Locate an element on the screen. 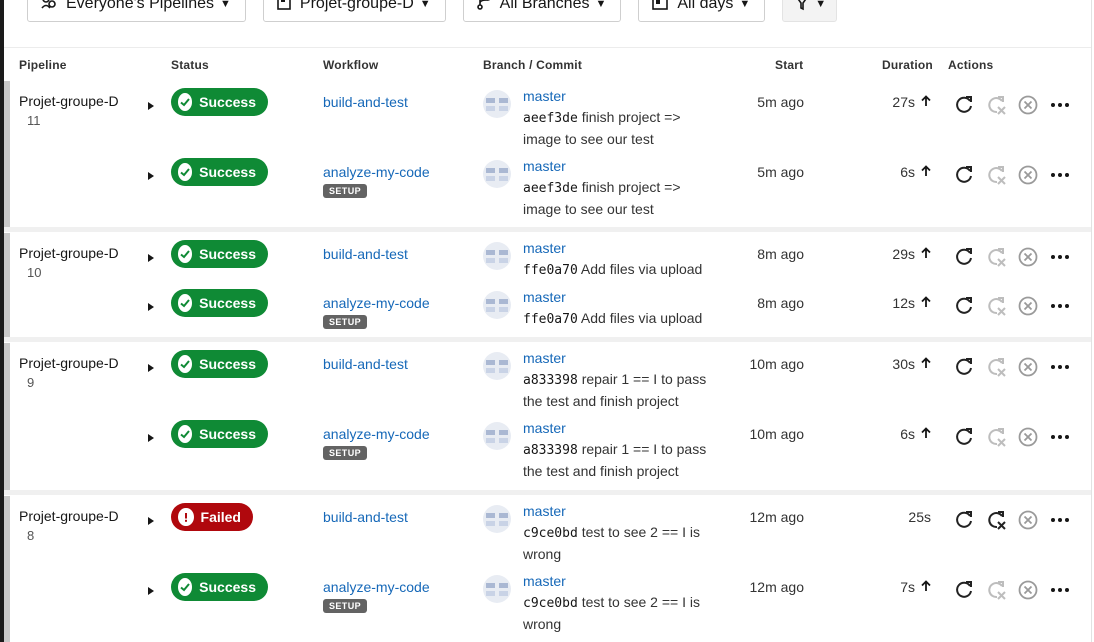 This screenshot has width=1094, height=642. pipeline-number: 9 is located at coordinates (30, 382).